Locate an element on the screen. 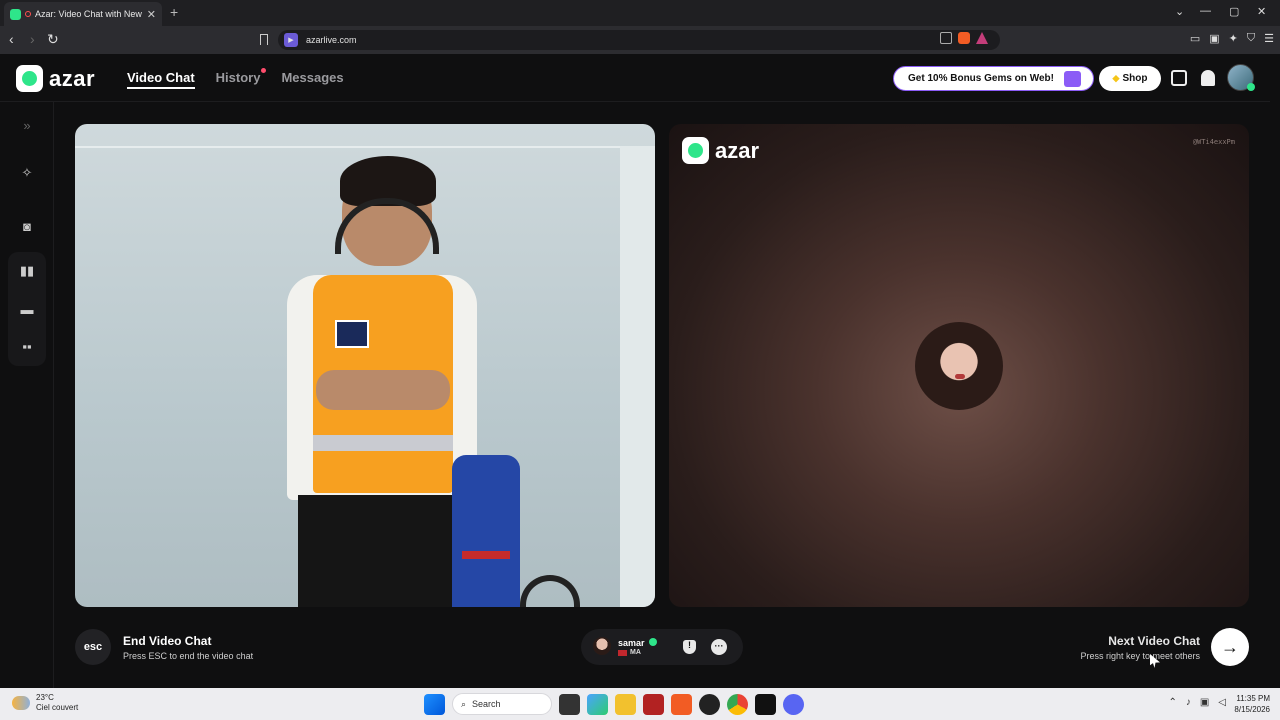  azar-logo: azar is located at coordinates (55, 78).